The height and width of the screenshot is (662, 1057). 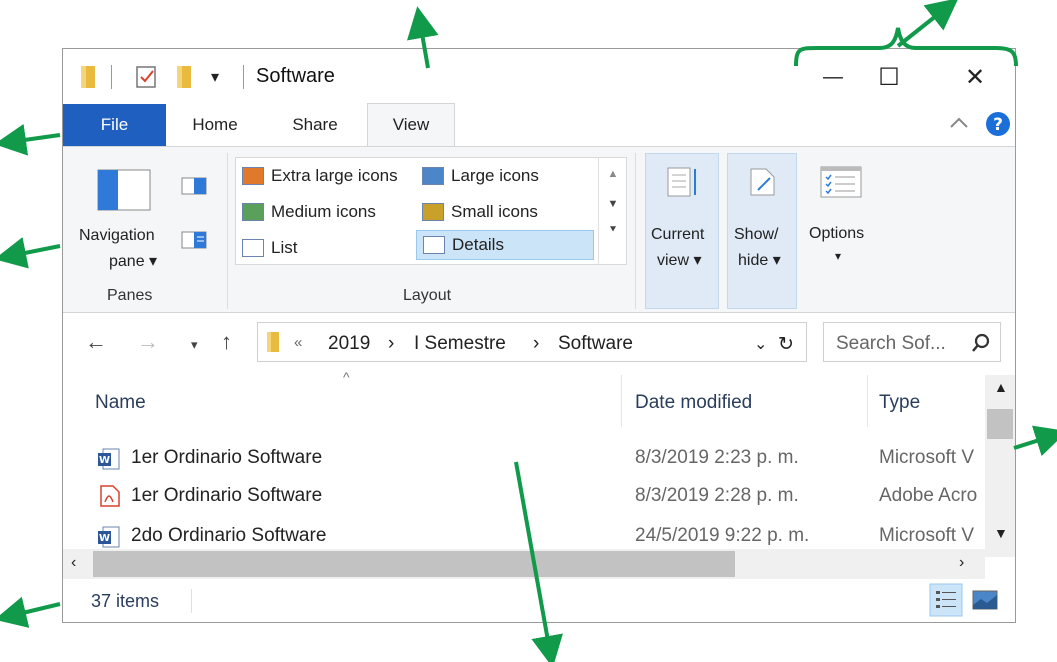 What do you see at coordinates (1000, 466) in the screenshot?
I see `vertical-scrollbar: ▲ ▼` at bounding box center [1000, 466].